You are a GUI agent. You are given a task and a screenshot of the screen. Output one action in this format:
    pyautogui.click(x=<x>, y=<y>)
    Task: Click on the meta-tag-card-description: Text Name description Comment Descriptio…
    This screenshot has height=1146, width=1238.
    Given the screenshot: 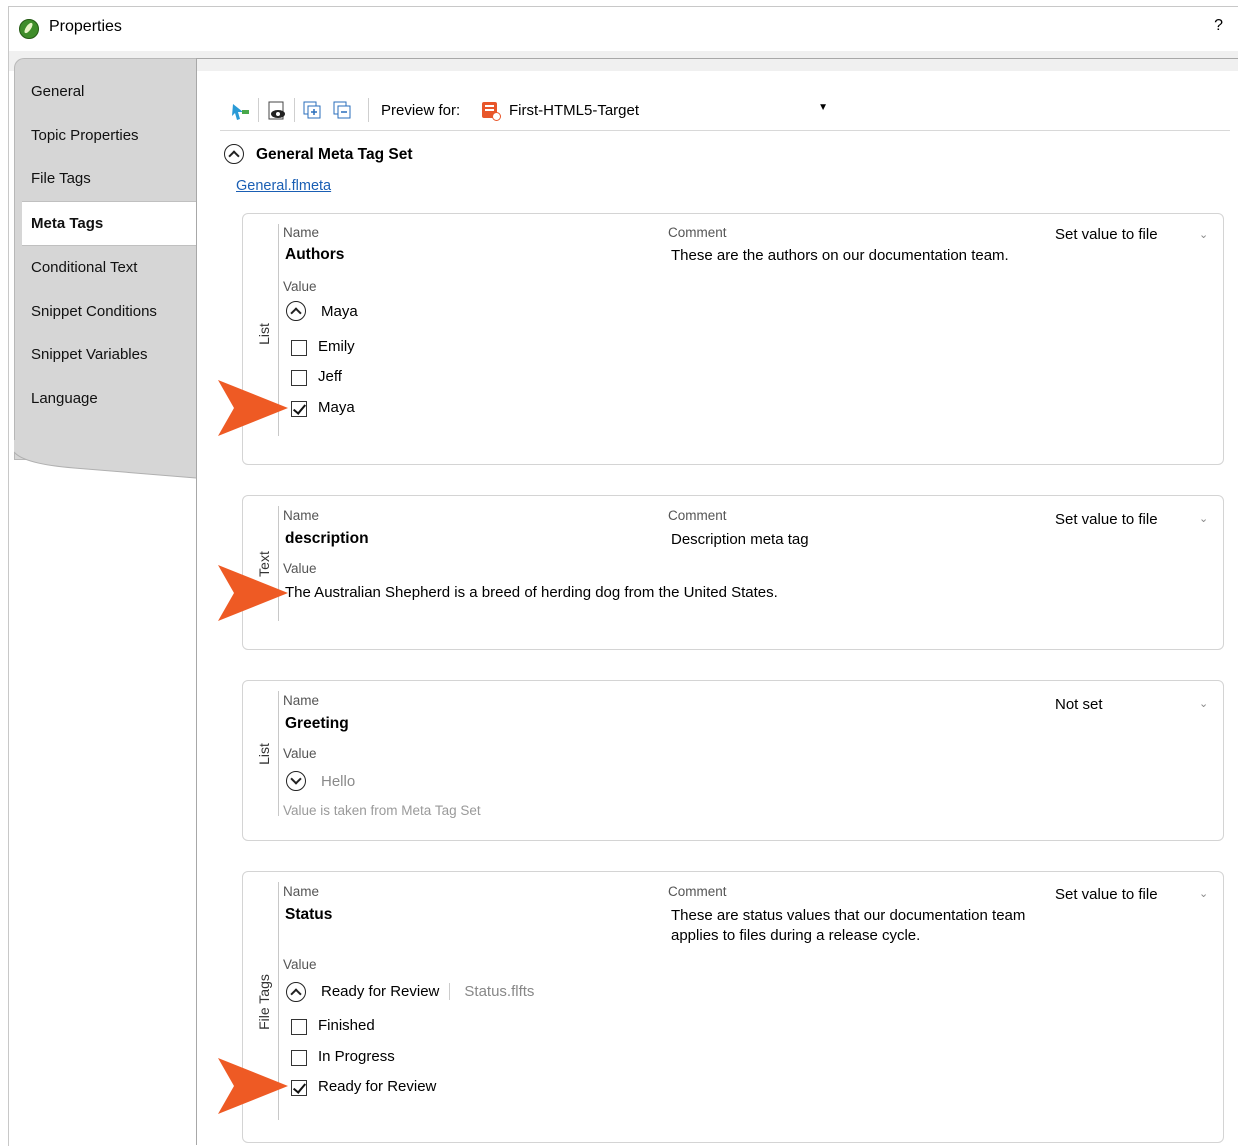 What is the action you would take?
    pyautogui.click(x=733, y=572)
    